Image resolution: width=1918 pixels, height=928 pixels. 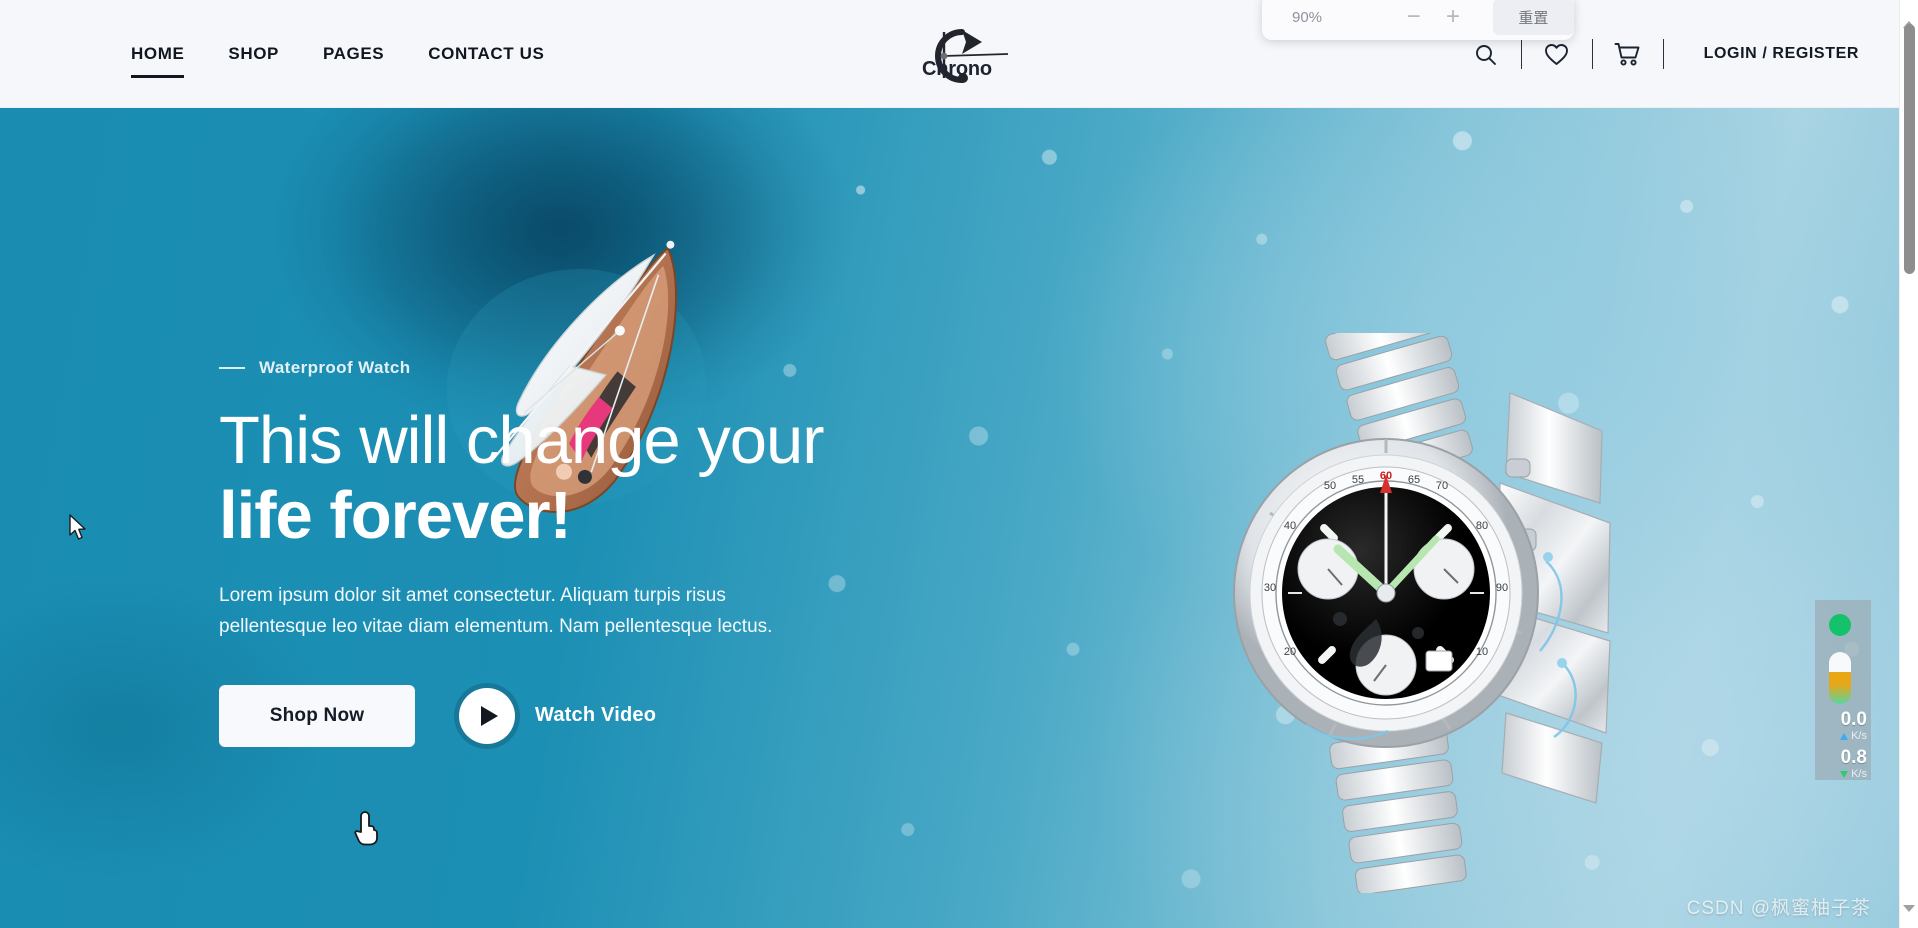 I want to click on network-speed-widget: 0.0 K/s 0.8 K/s, so click(x=1843, y=690).